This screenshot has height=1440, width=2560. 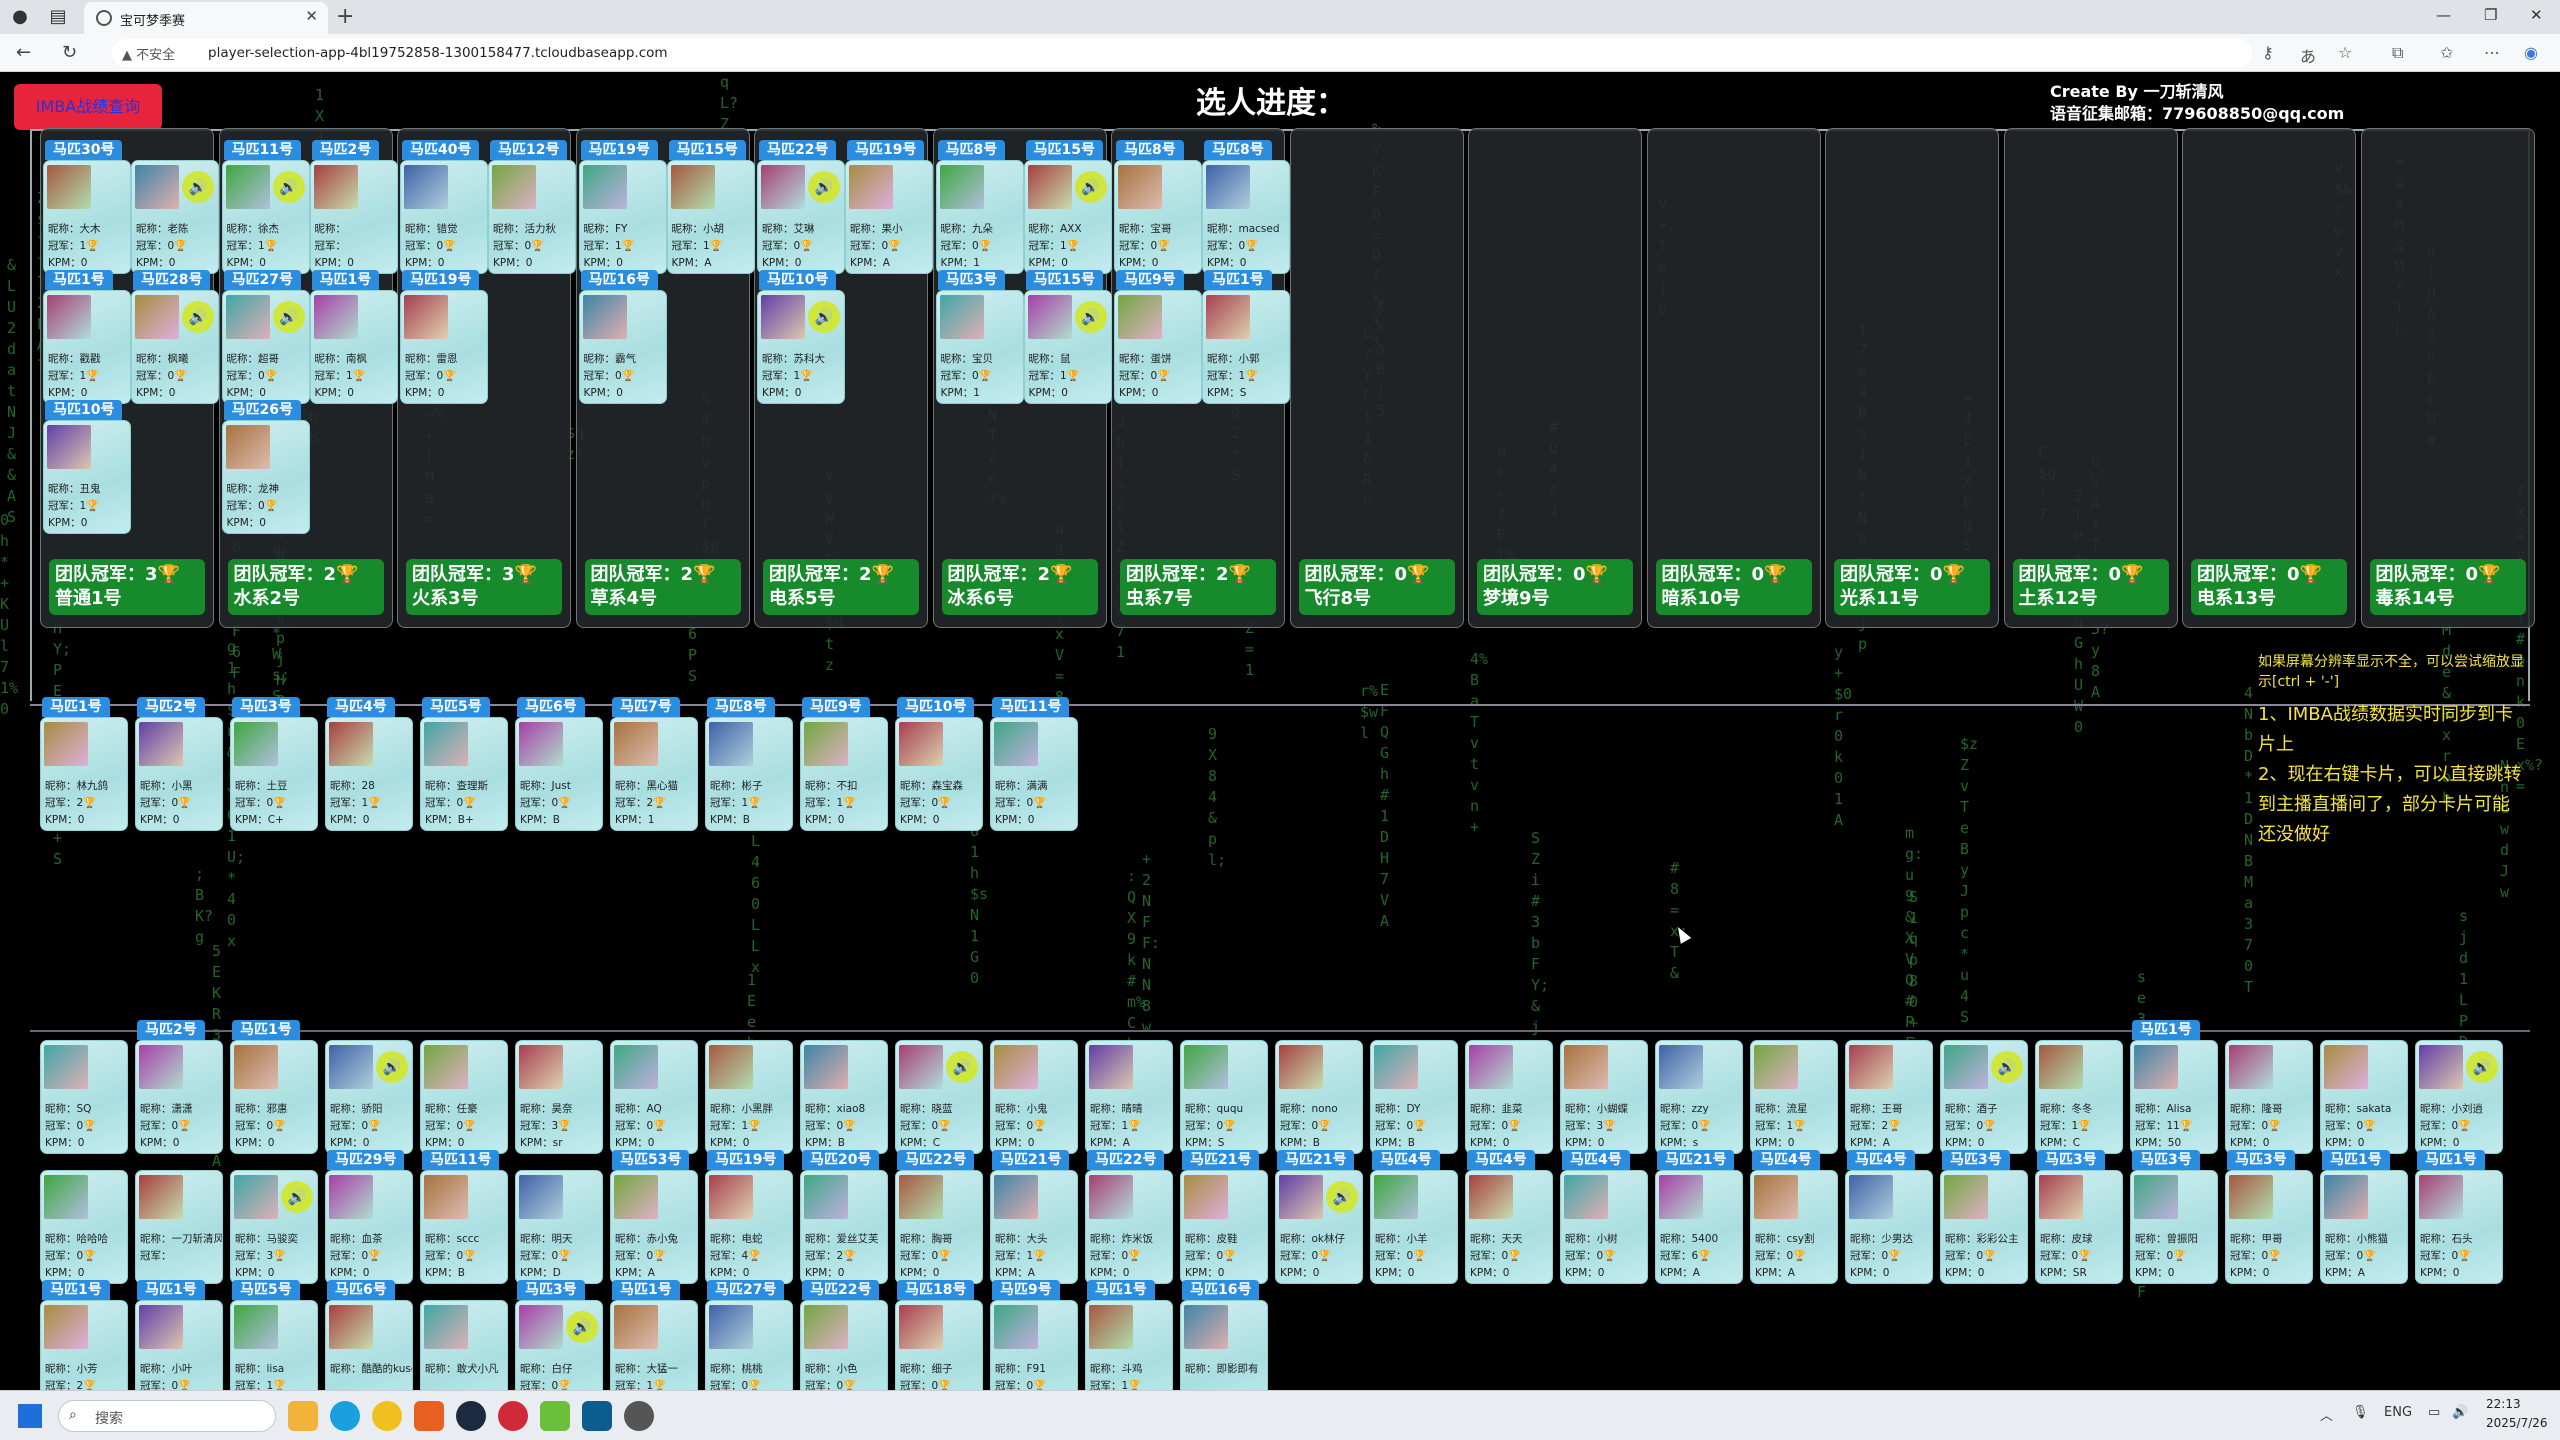 What do you see at coordinates (274, 774) in the screenshot?
I see `player-card: 昵称：土豆 冠军：0🏆 KPM：C+` at bounding box center [274, 774].